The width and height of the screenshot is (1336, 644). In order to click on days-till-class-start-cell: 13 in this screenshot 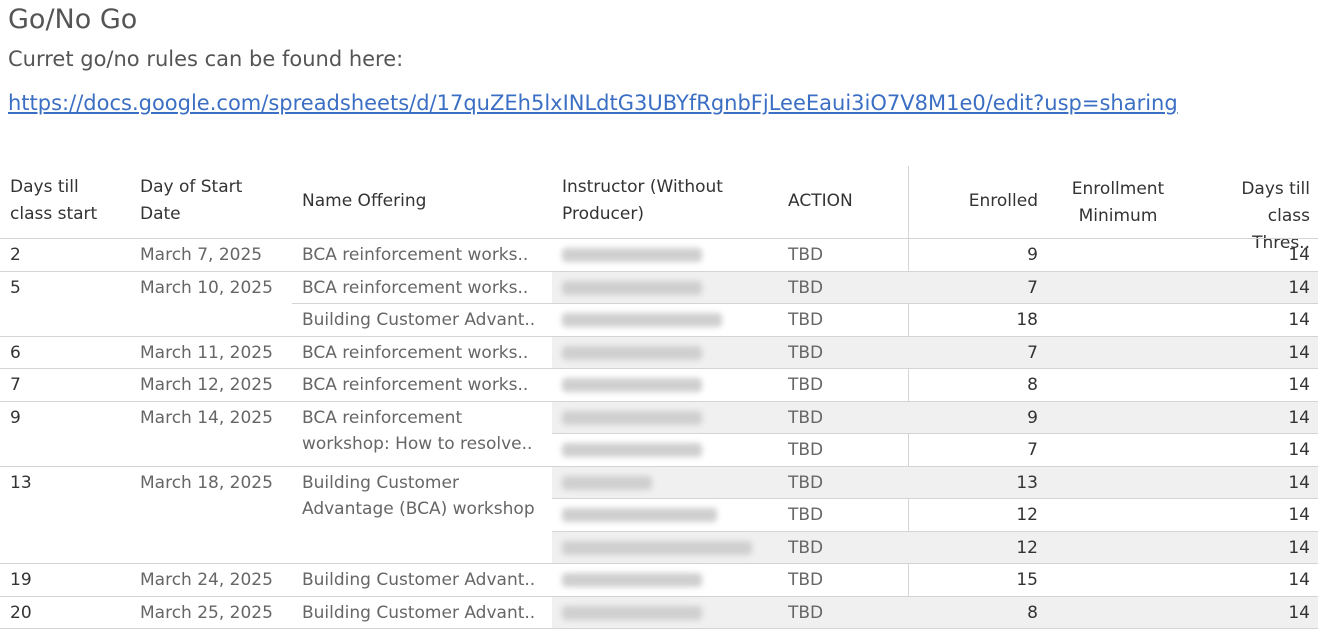, I will do `click(21, 482)`.